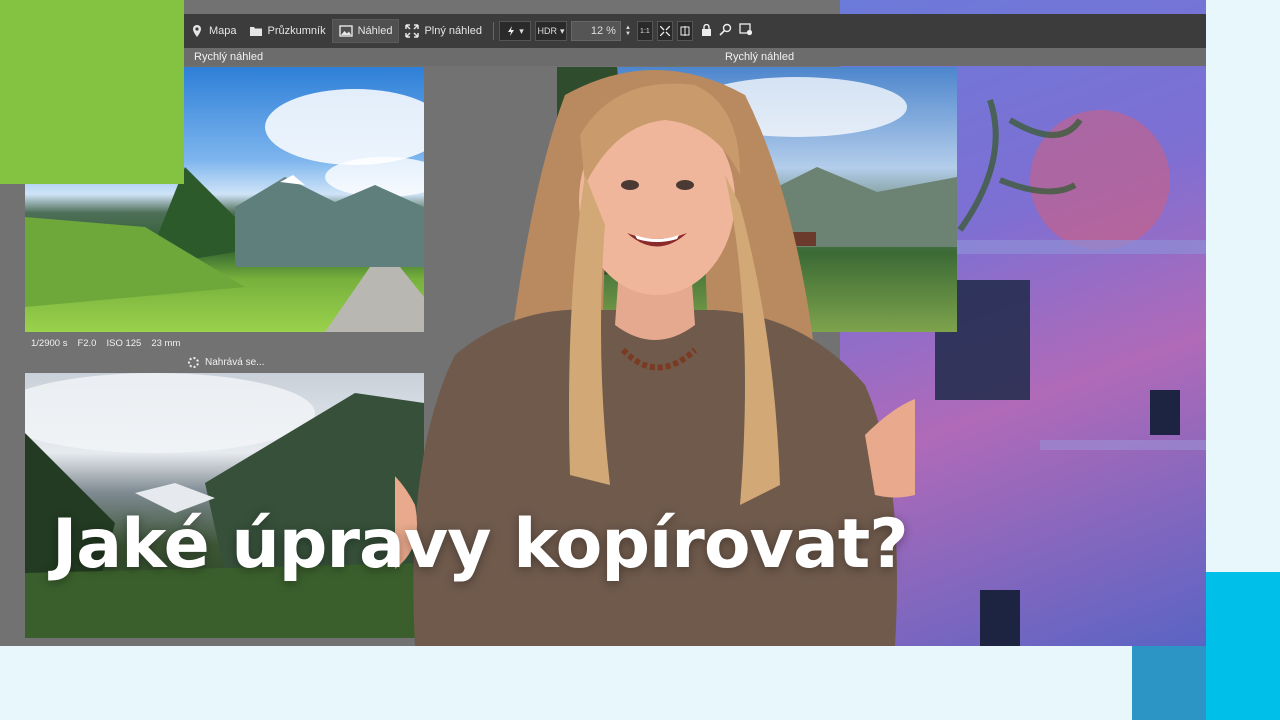 This screenshot has width=1280, height=720. Describe the element at coordinates (92, 92) in the screenshot. I see `green-accent-block` at that location.